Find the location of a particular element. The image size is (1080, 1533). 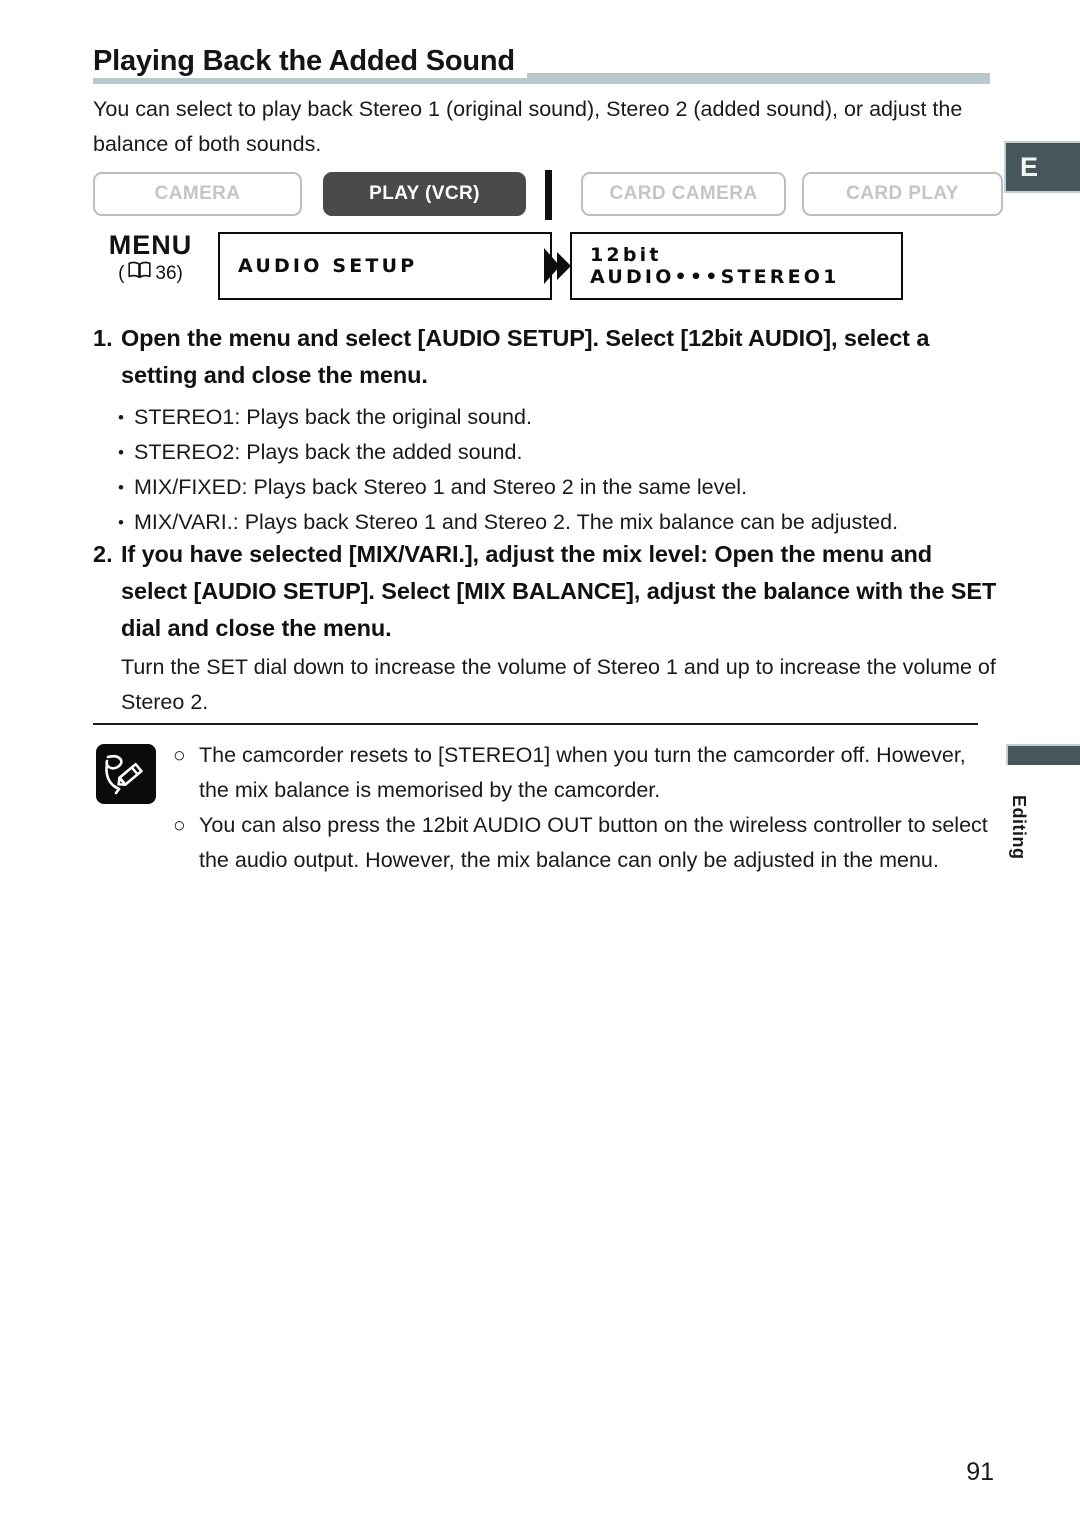

mode-button-card-camera-label: CARD CAMERA is located at coordinates (683, 193).